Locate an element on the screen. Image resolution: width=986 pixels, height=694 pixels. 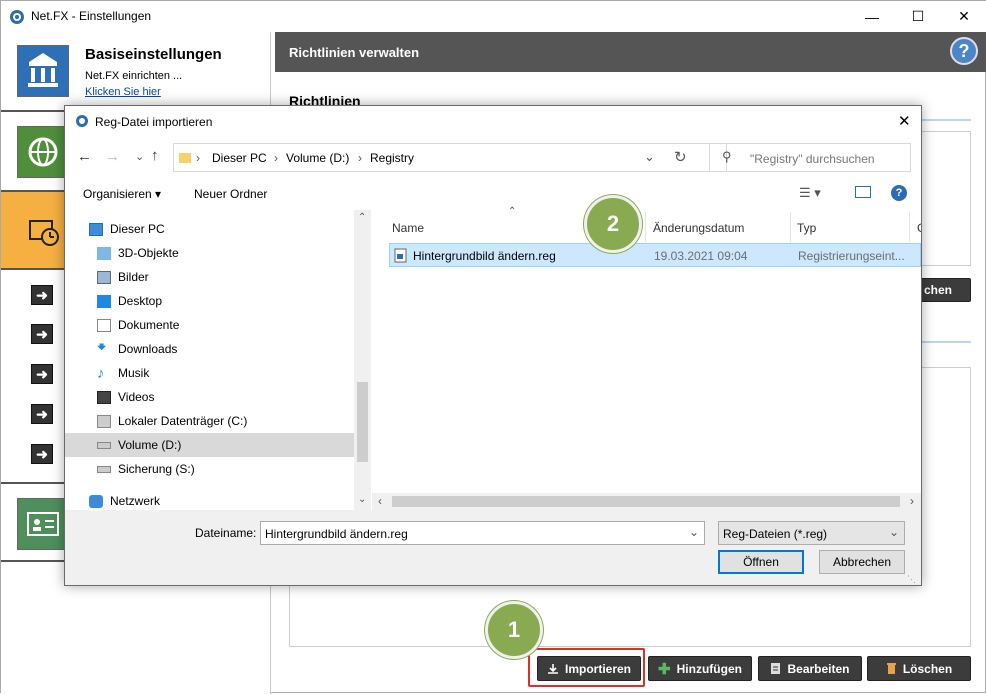
import-button: Importieren is located at coordinates (589, 668).